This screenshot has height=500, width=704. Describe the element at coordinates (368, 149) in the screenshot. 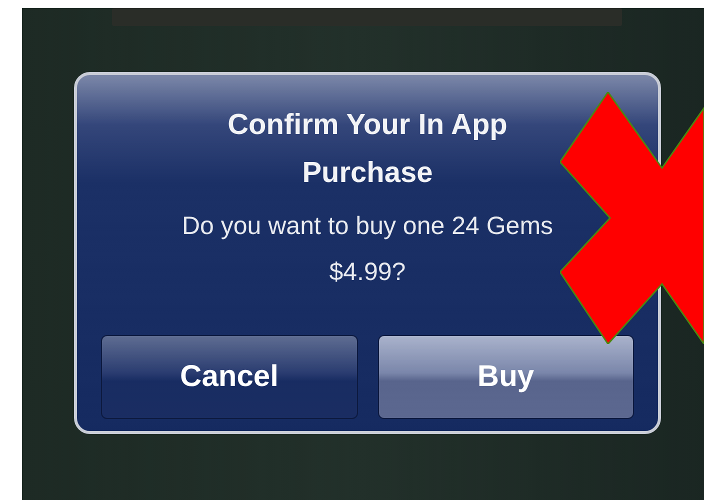

I see `alert-title: Confirm Your In App Purchase` at that location.